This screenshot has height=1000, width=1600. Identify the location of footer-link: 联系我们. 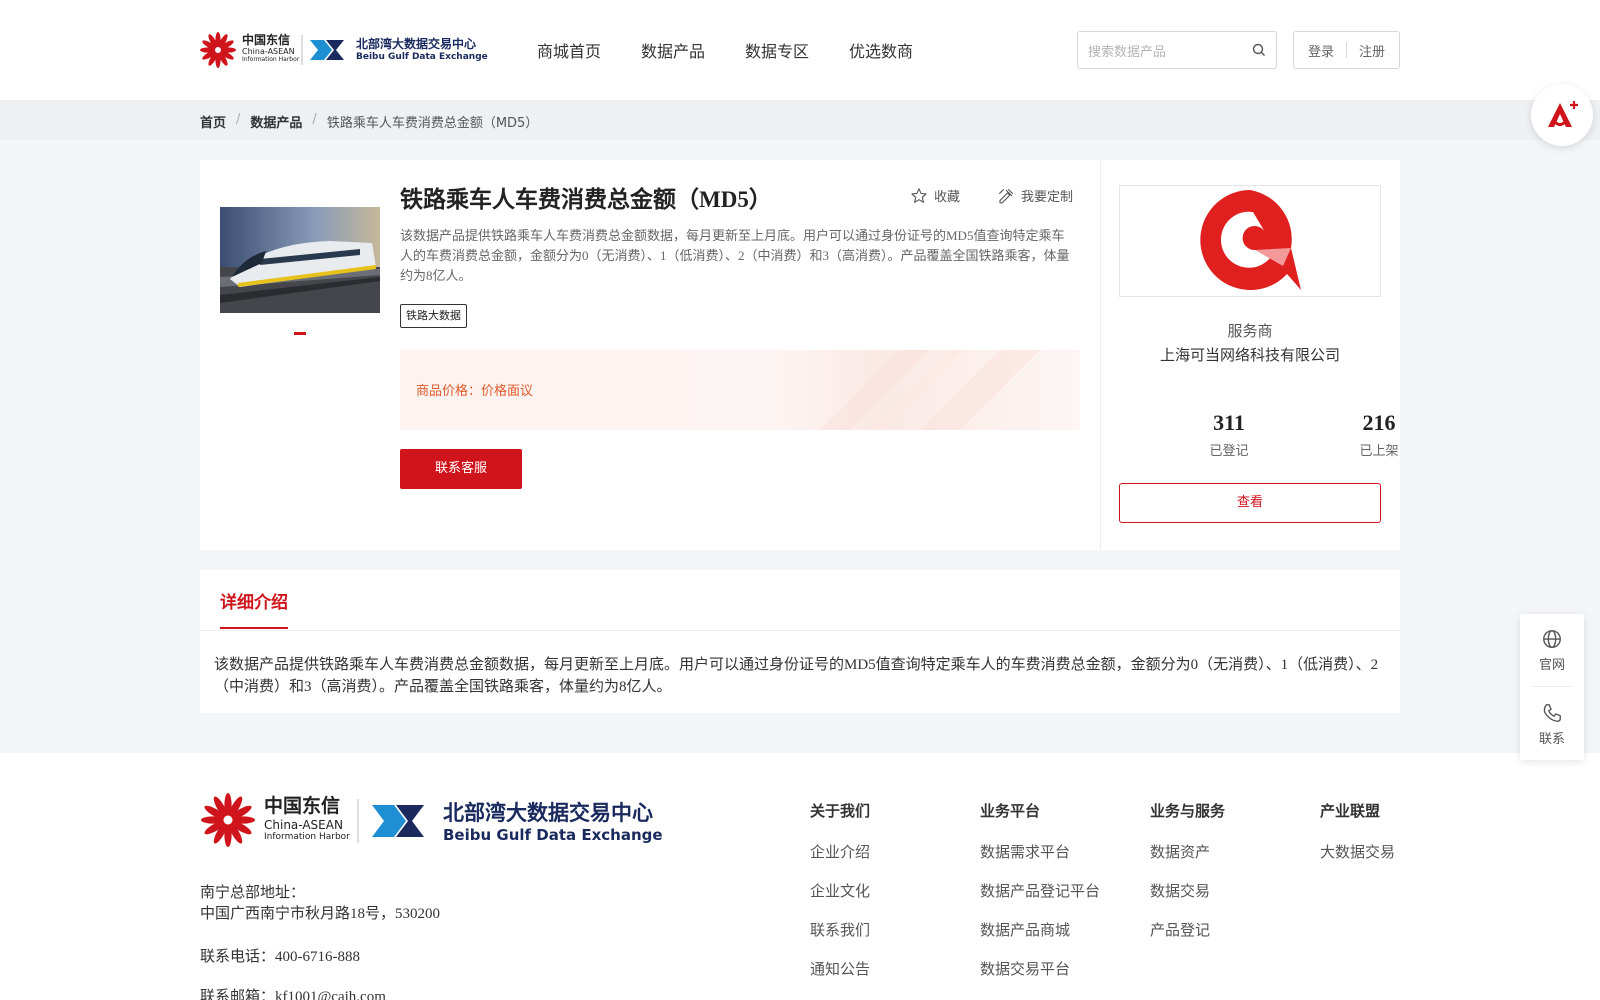
(840, 929).